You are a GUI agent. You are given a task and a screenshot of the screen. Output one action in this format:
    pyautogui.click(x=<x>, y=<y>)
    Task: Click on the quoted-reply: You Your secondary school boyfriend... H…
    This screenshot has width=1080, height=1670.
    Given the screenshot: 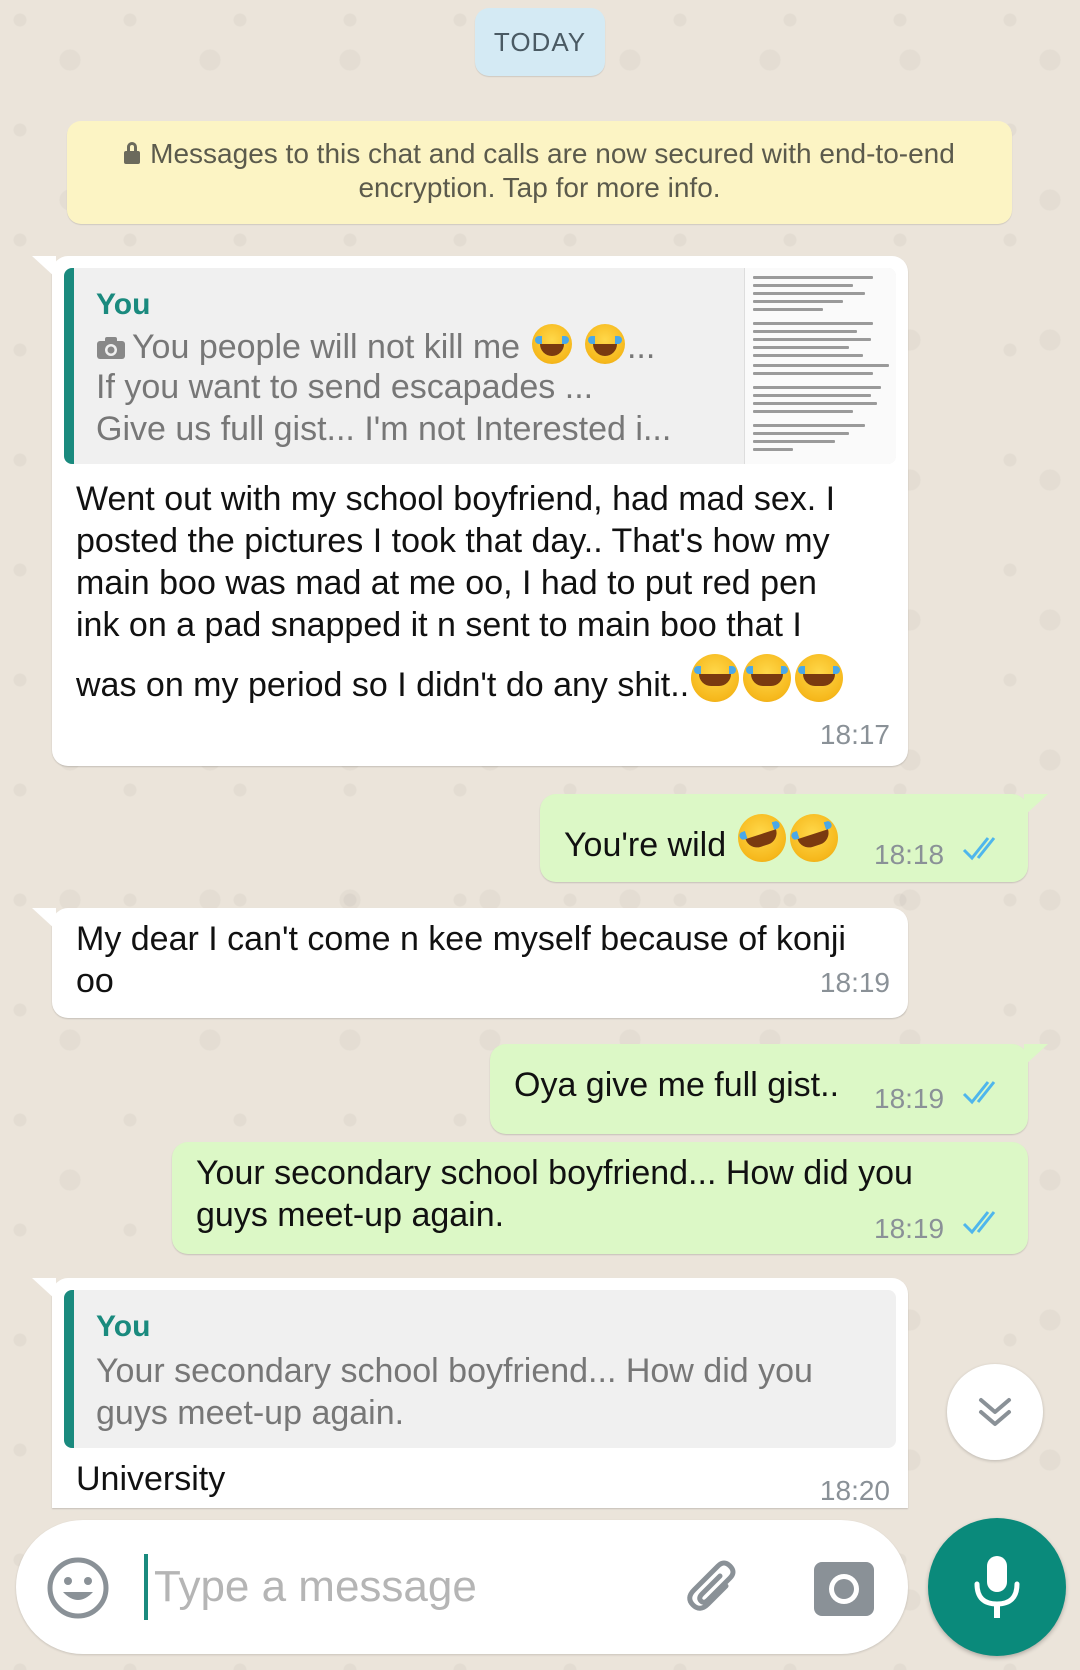 What is the action you would take?
    pyautogui.click(x=480, y=1369)
    